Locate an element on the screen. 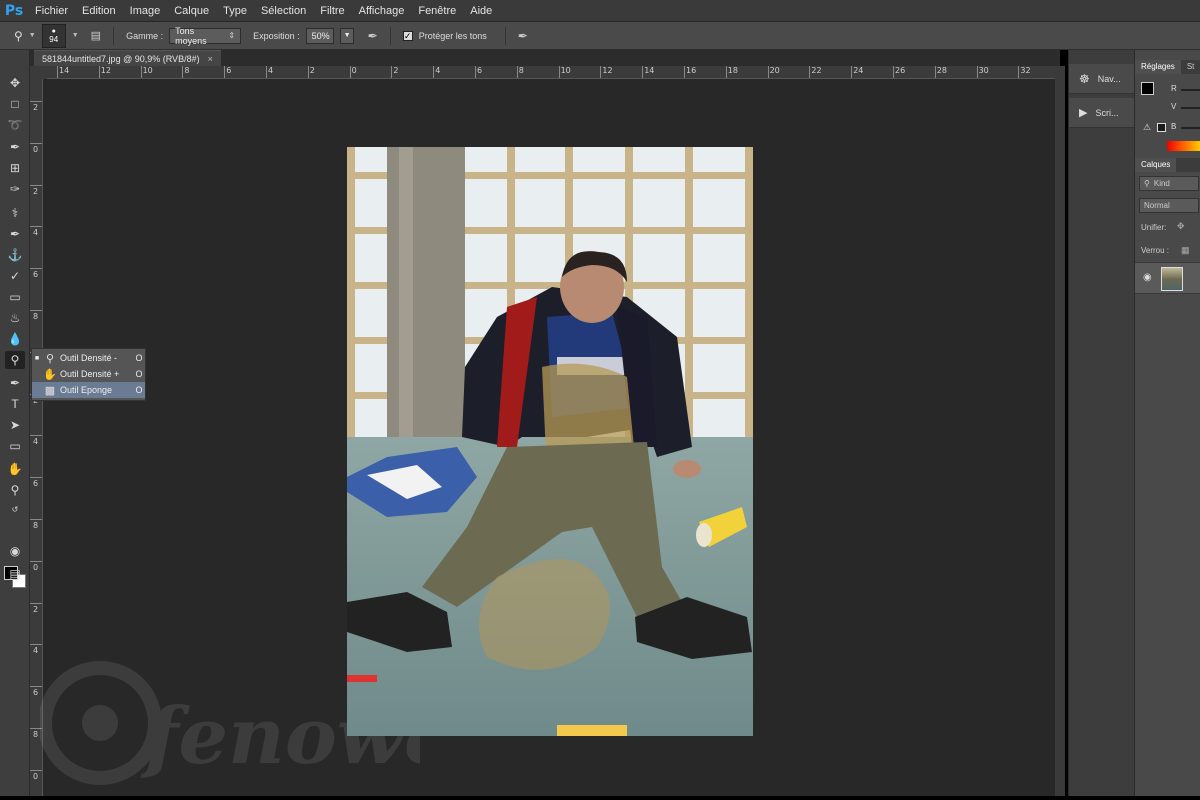 The height and width of the screenshot is (800, 1200). menu-fichier: Fichier is located at coordinates (51, 11).